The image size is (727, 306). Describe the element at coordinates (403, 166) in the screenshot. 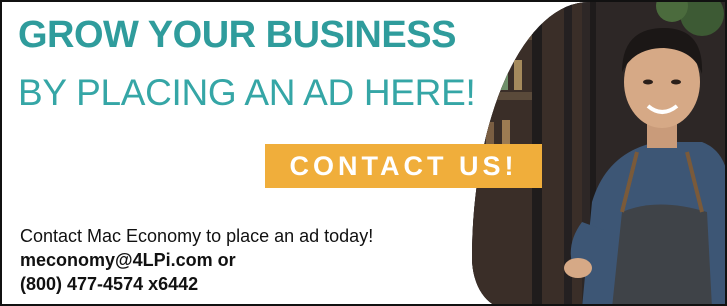

I see `contact-us-button: CONTACT US!` at that location.